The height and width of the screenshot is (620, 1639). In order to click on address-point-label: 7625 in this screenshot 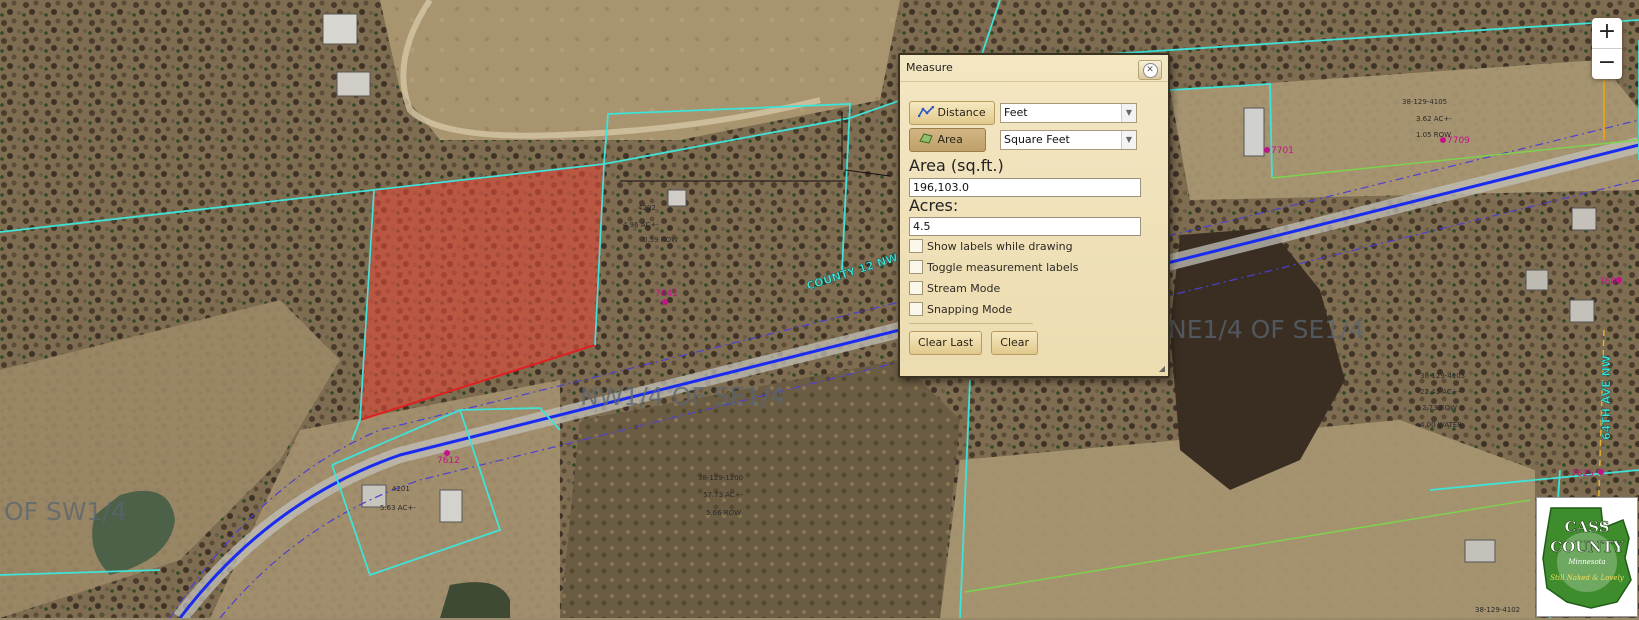, I will do `click(1582, 474)`.